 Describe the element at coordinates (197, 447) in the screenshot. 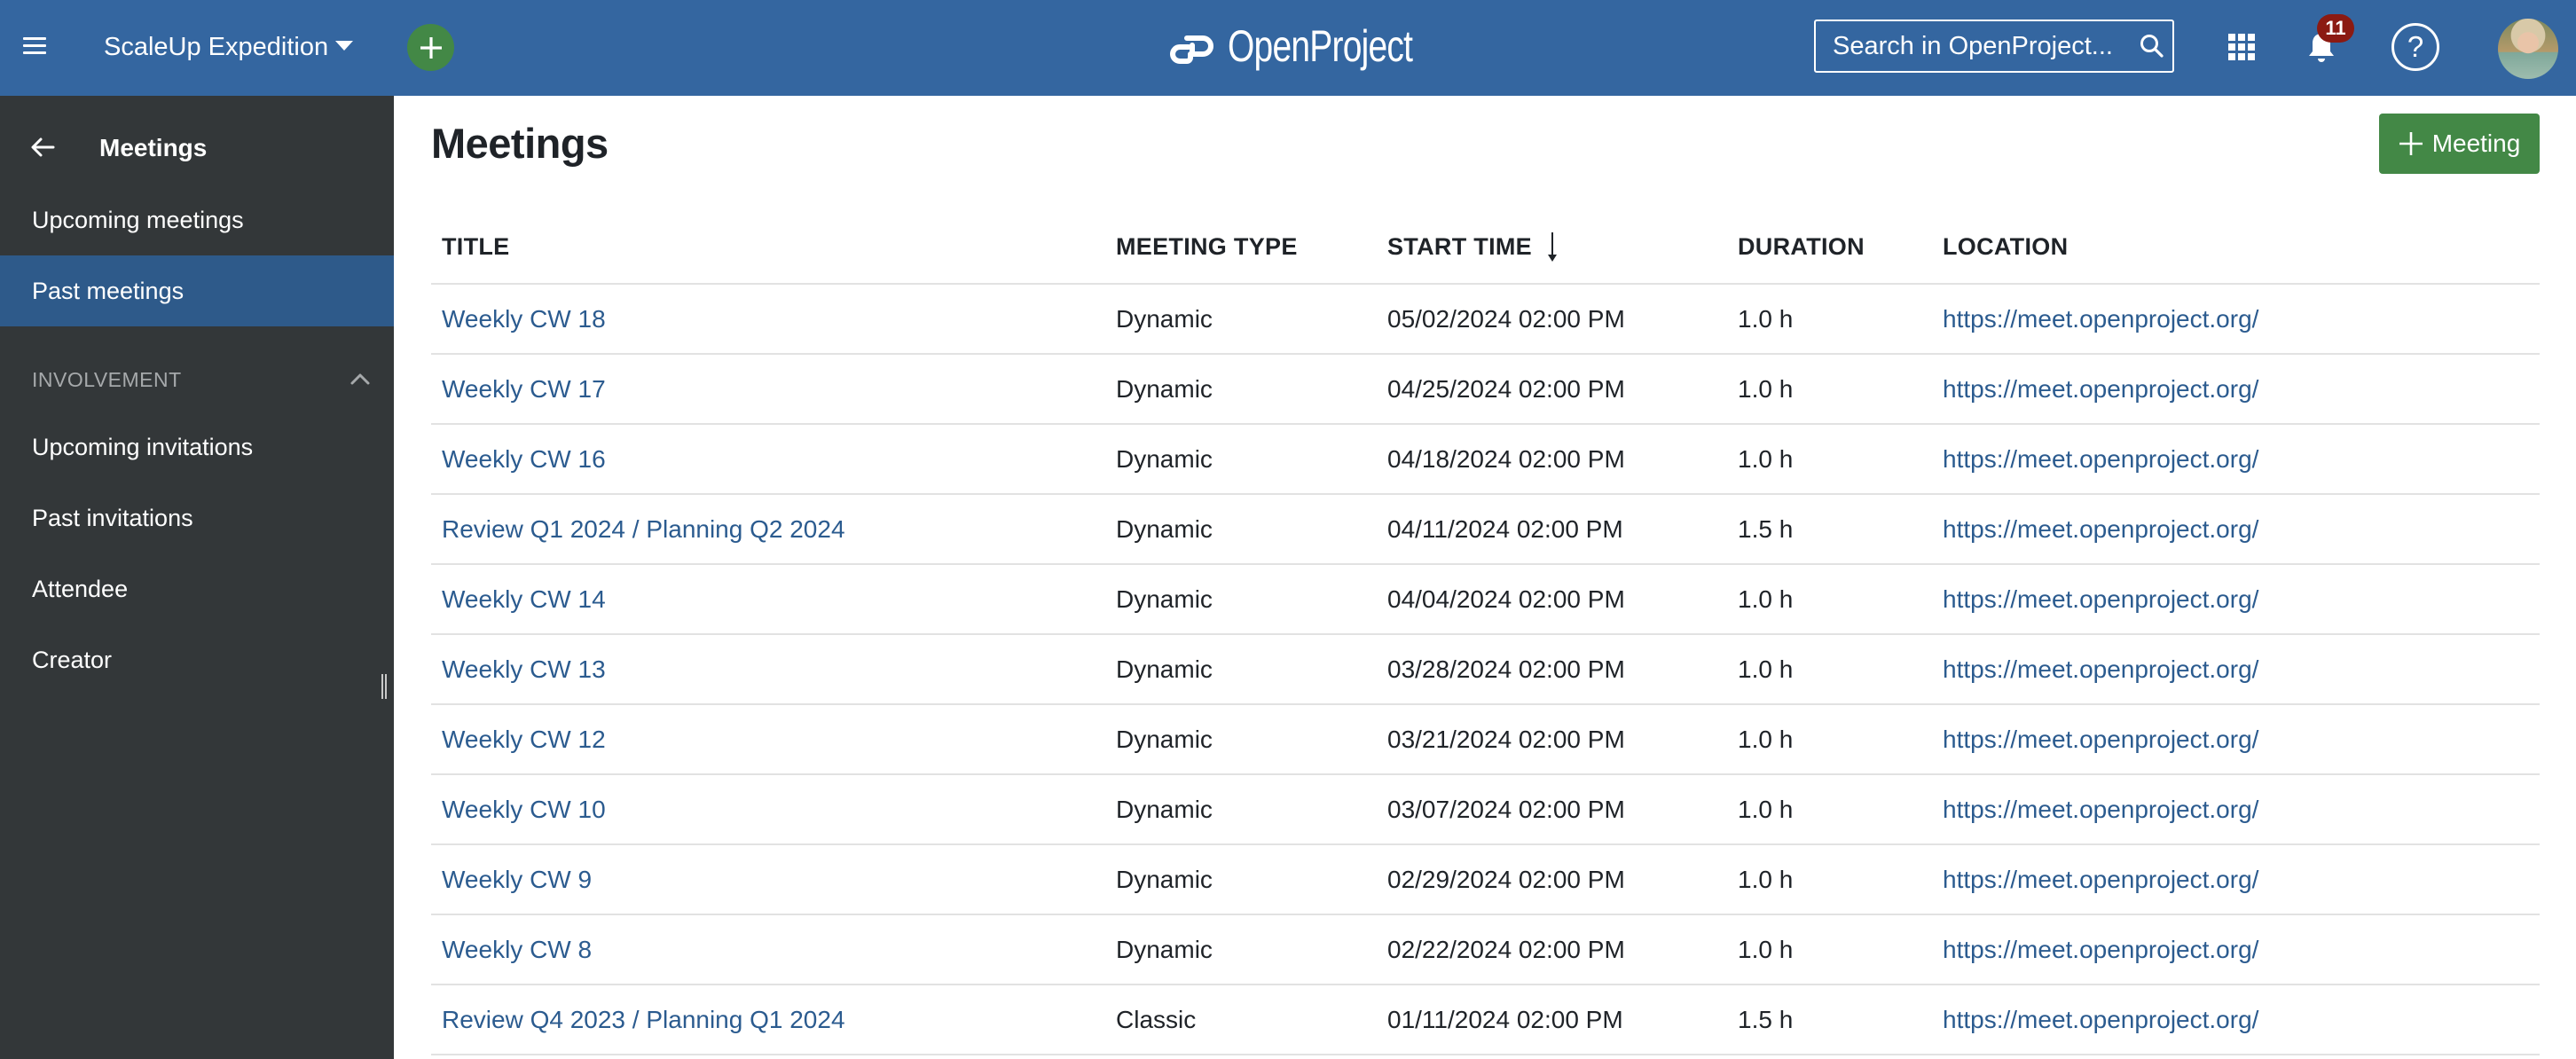

I see `sidebar-item-upcoming-invitations: Upcoming invitations` at that location.